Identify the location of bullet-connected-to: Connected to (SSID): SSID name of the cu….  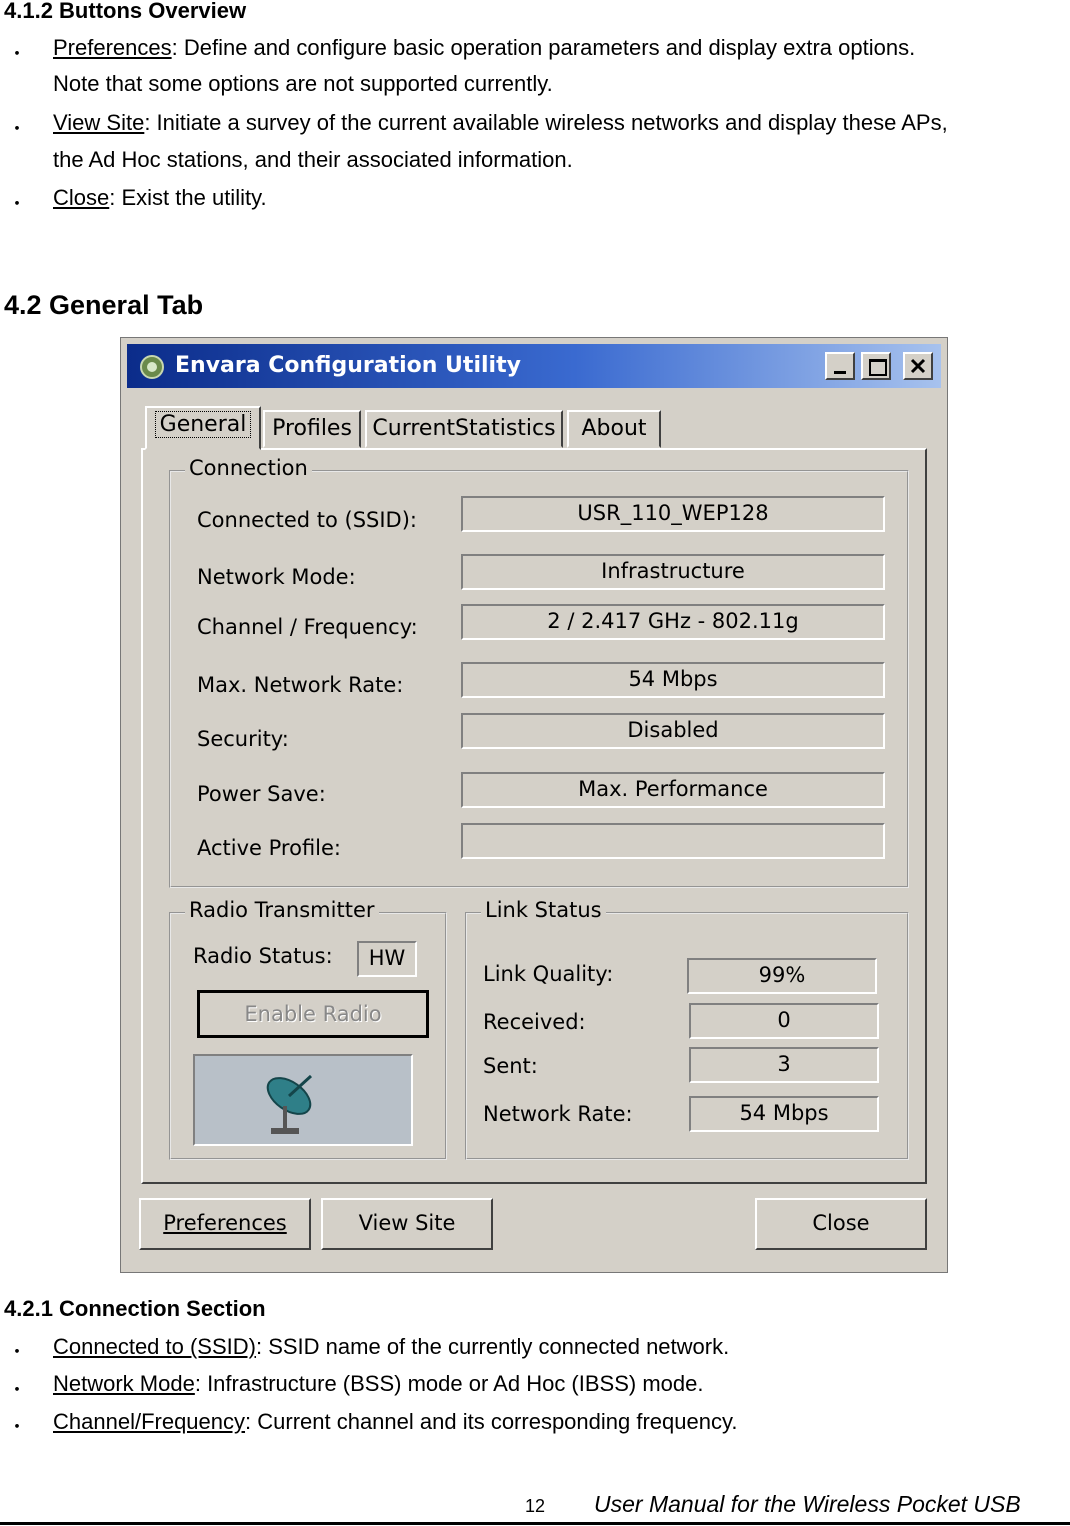
(391, 1346).